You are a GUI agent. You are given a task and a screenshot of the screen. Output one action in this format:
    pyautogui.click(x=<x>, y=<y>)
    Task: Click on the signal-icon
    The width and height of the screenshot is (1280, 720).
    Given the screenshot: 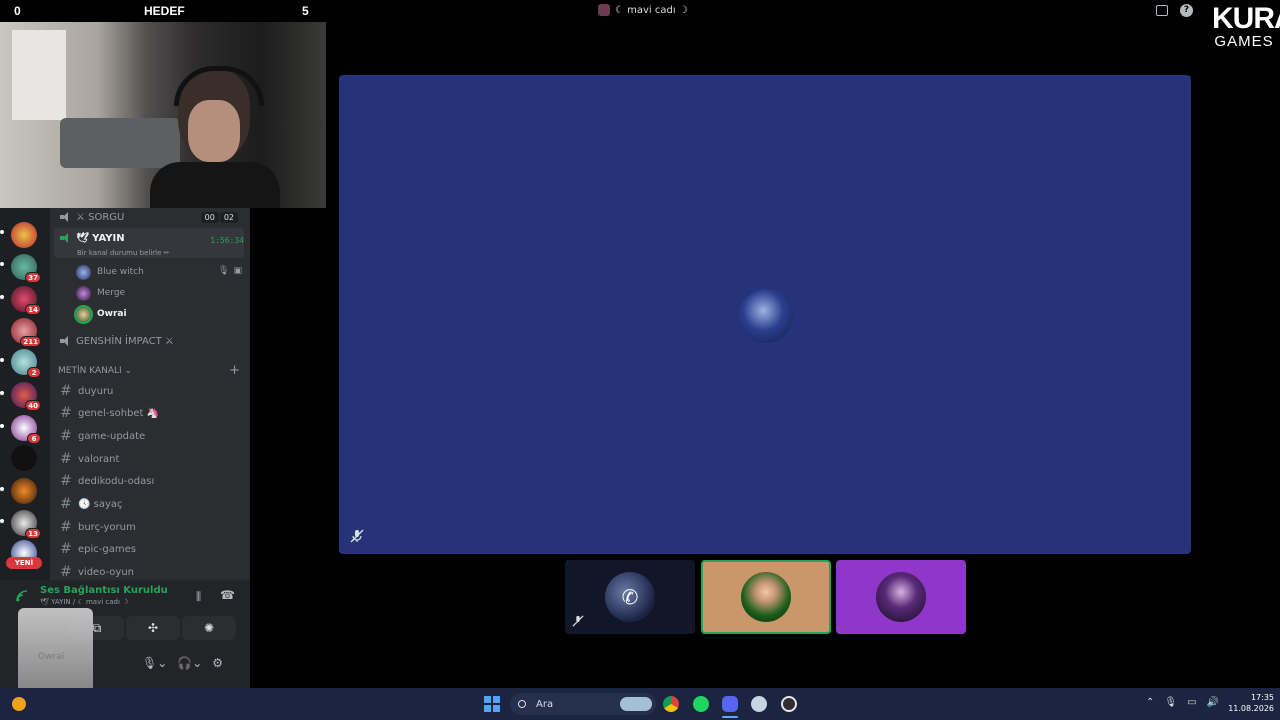 What is the action you would take?
    pyautogui.click(x=23, y=596)
    